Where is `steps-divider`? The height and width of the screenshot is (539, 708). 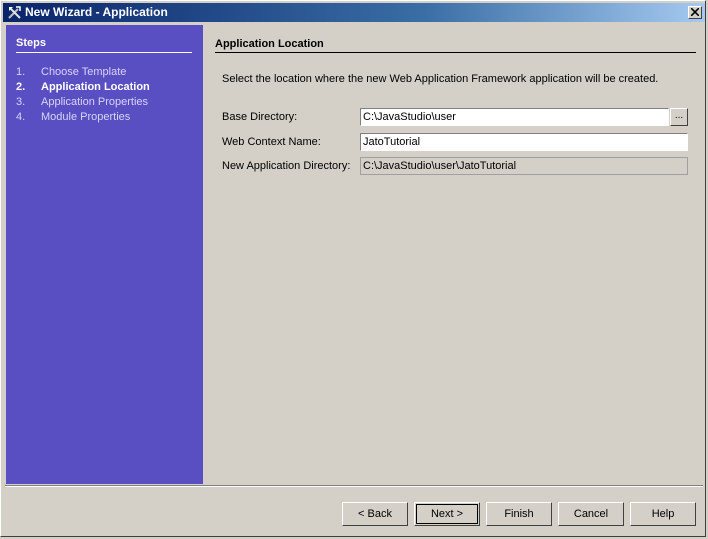
steps-divider is located at coordinates (104, 52).